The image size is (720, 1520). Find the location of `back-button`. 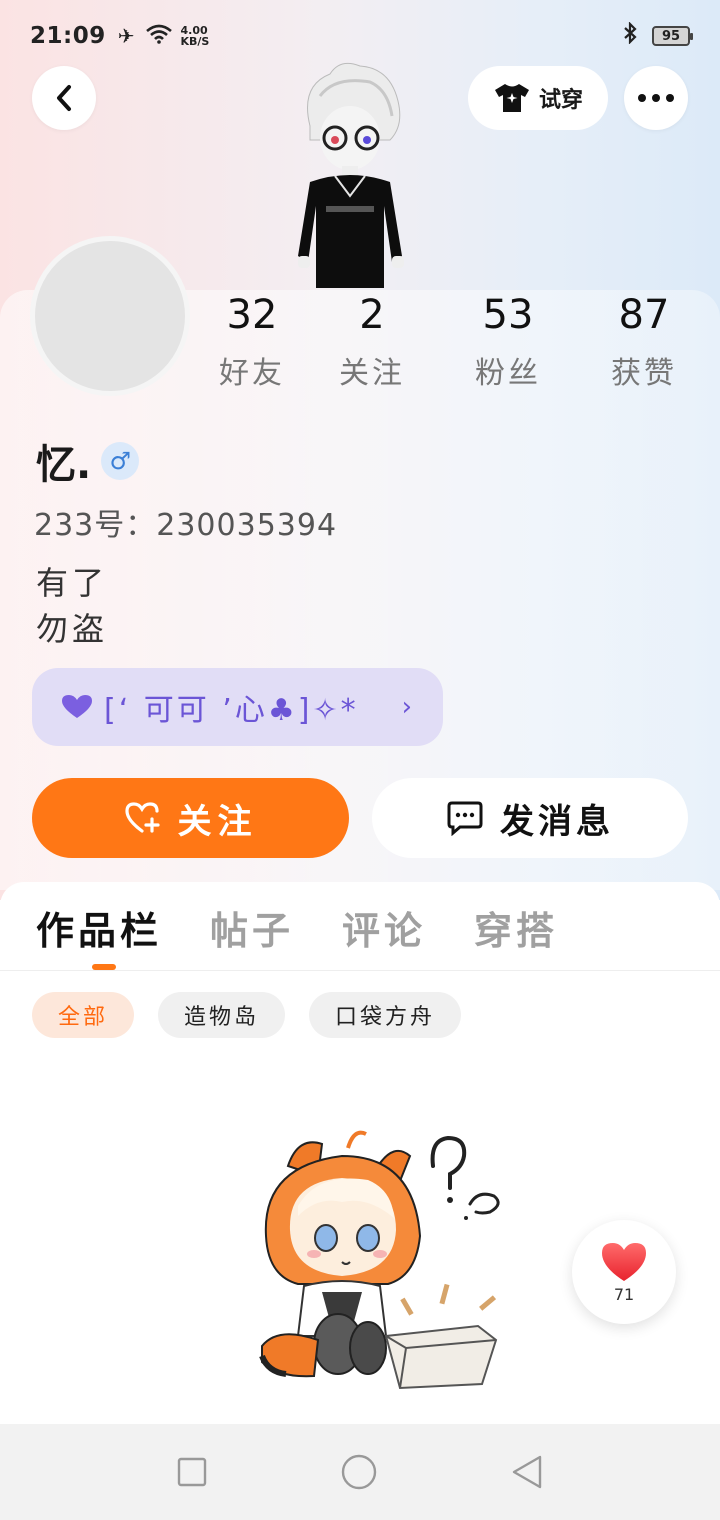

back-button is located at coordinates (64, 98).